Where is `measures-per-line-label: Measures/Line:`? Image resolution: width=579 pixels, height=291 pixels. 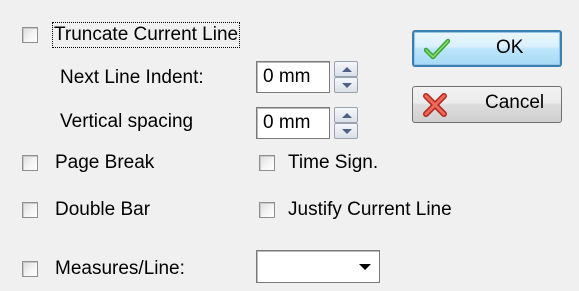 measures-per-line-label: Measures/Line: is located at coordinates (120, 269).